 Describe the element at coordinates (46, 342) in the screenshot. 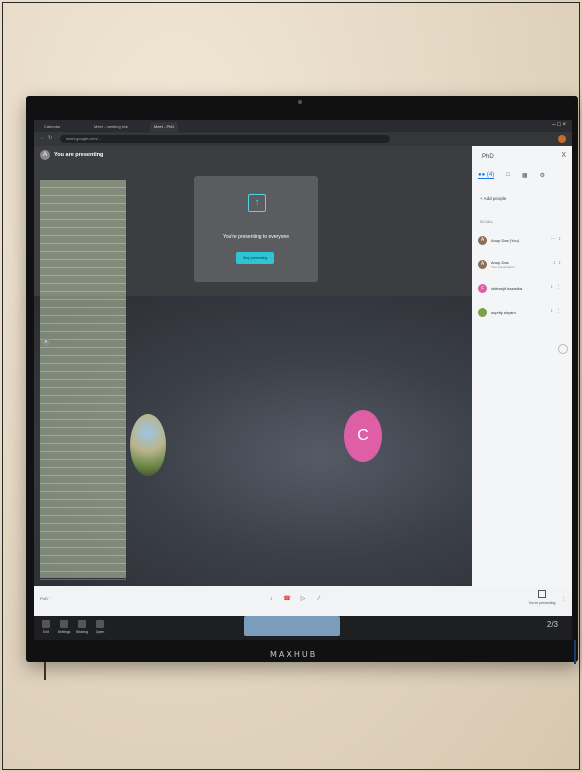

I see `expand-icon: »` at that location.